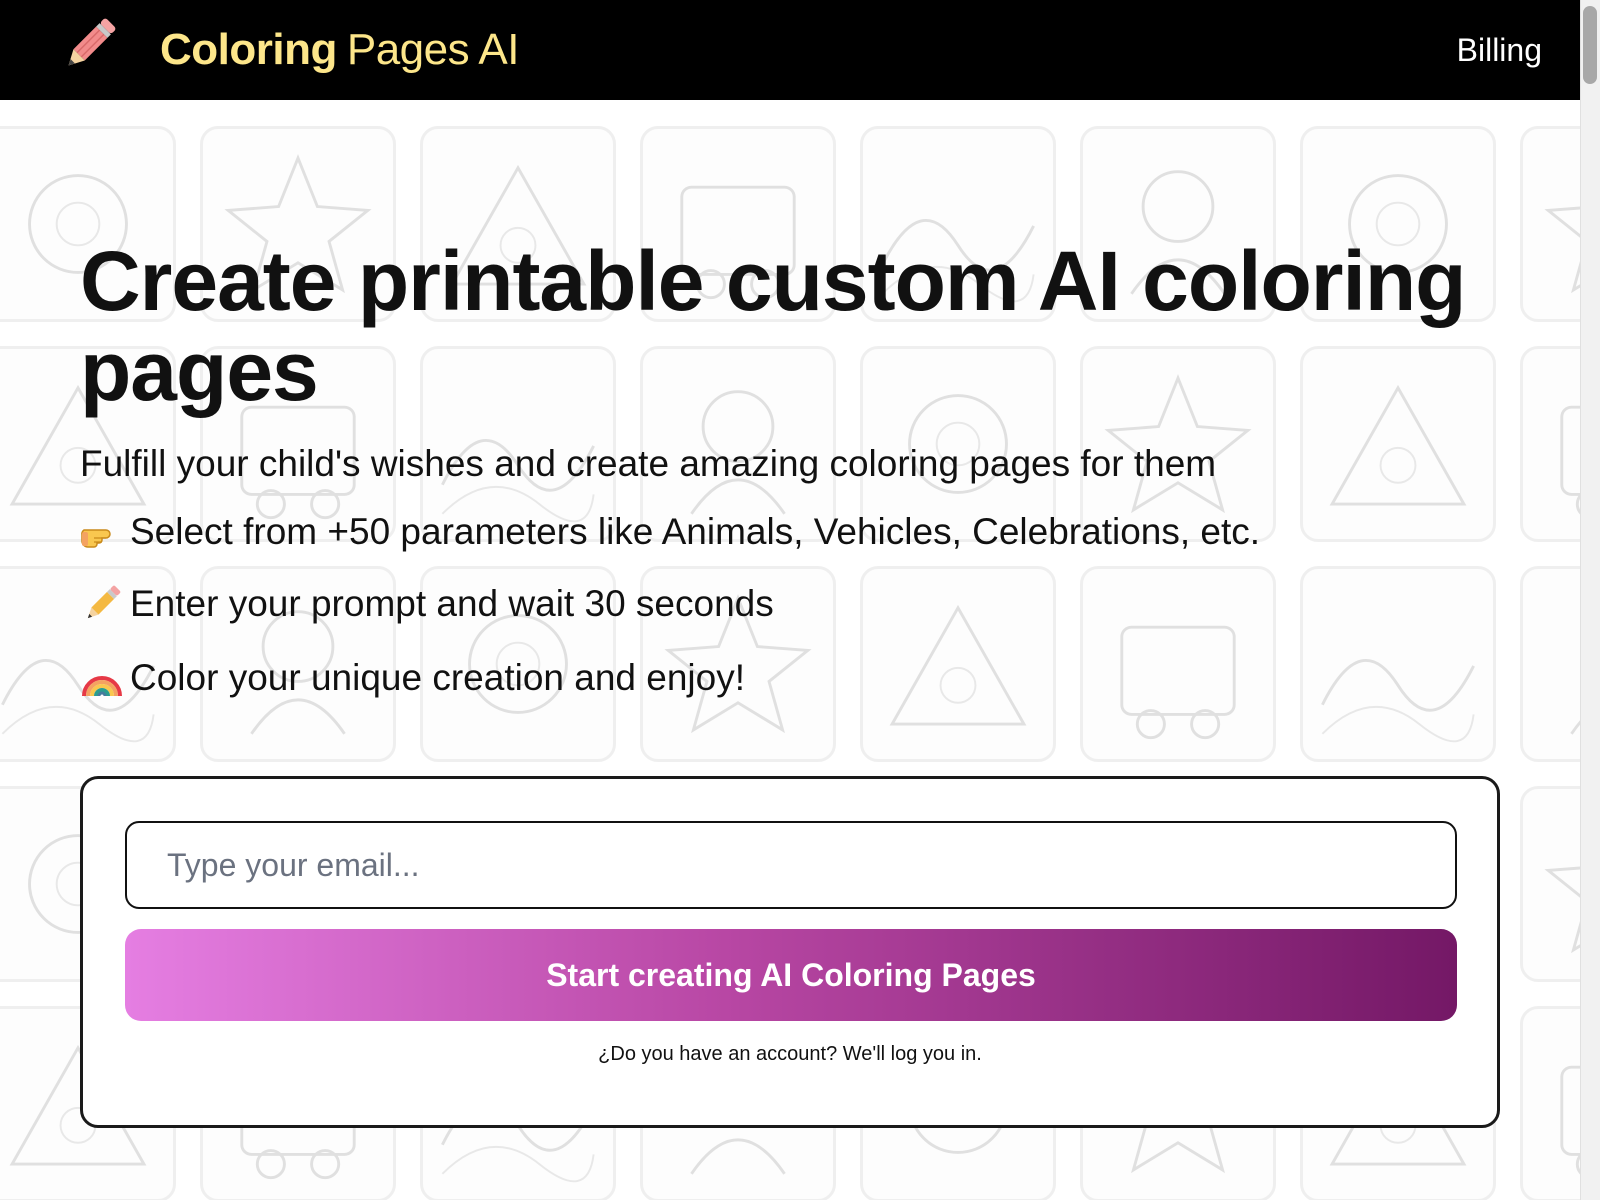 This screenshot has height=1200, width=1600. Describe the element at coordinates (1590, 600) in the screenshot. I see `page-scrollbar` at that location.